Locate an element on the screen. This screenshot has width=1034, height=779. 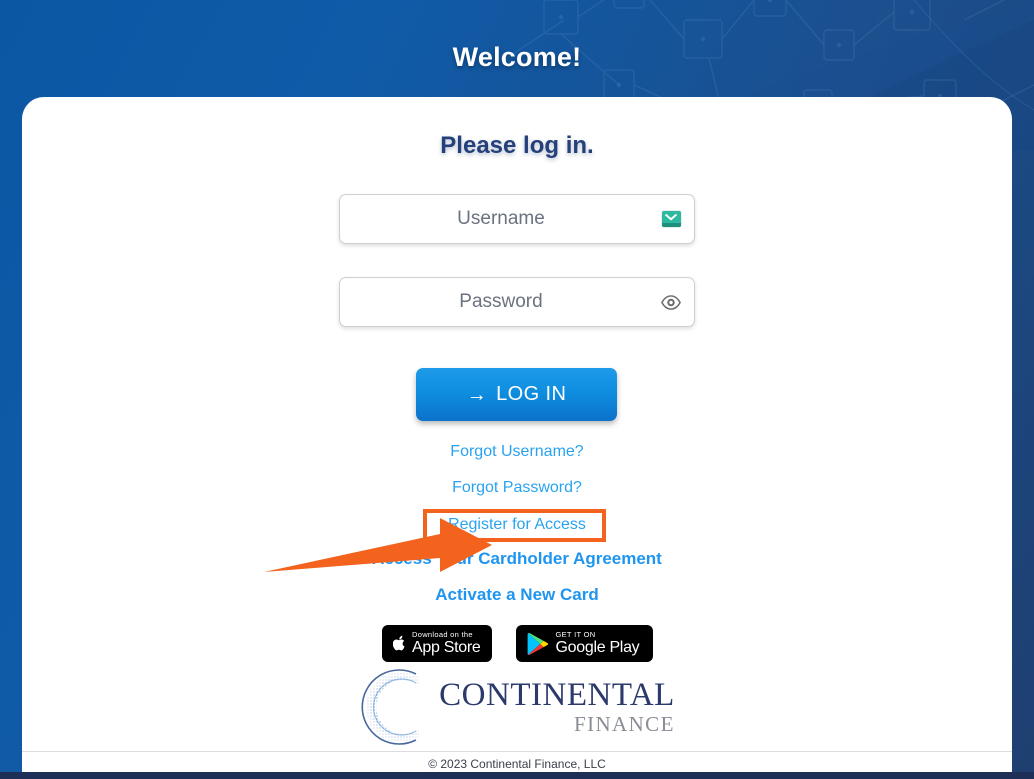
continental-finance-logo: CONTINENTAL FINANCE is located at coordinates (517, 707).